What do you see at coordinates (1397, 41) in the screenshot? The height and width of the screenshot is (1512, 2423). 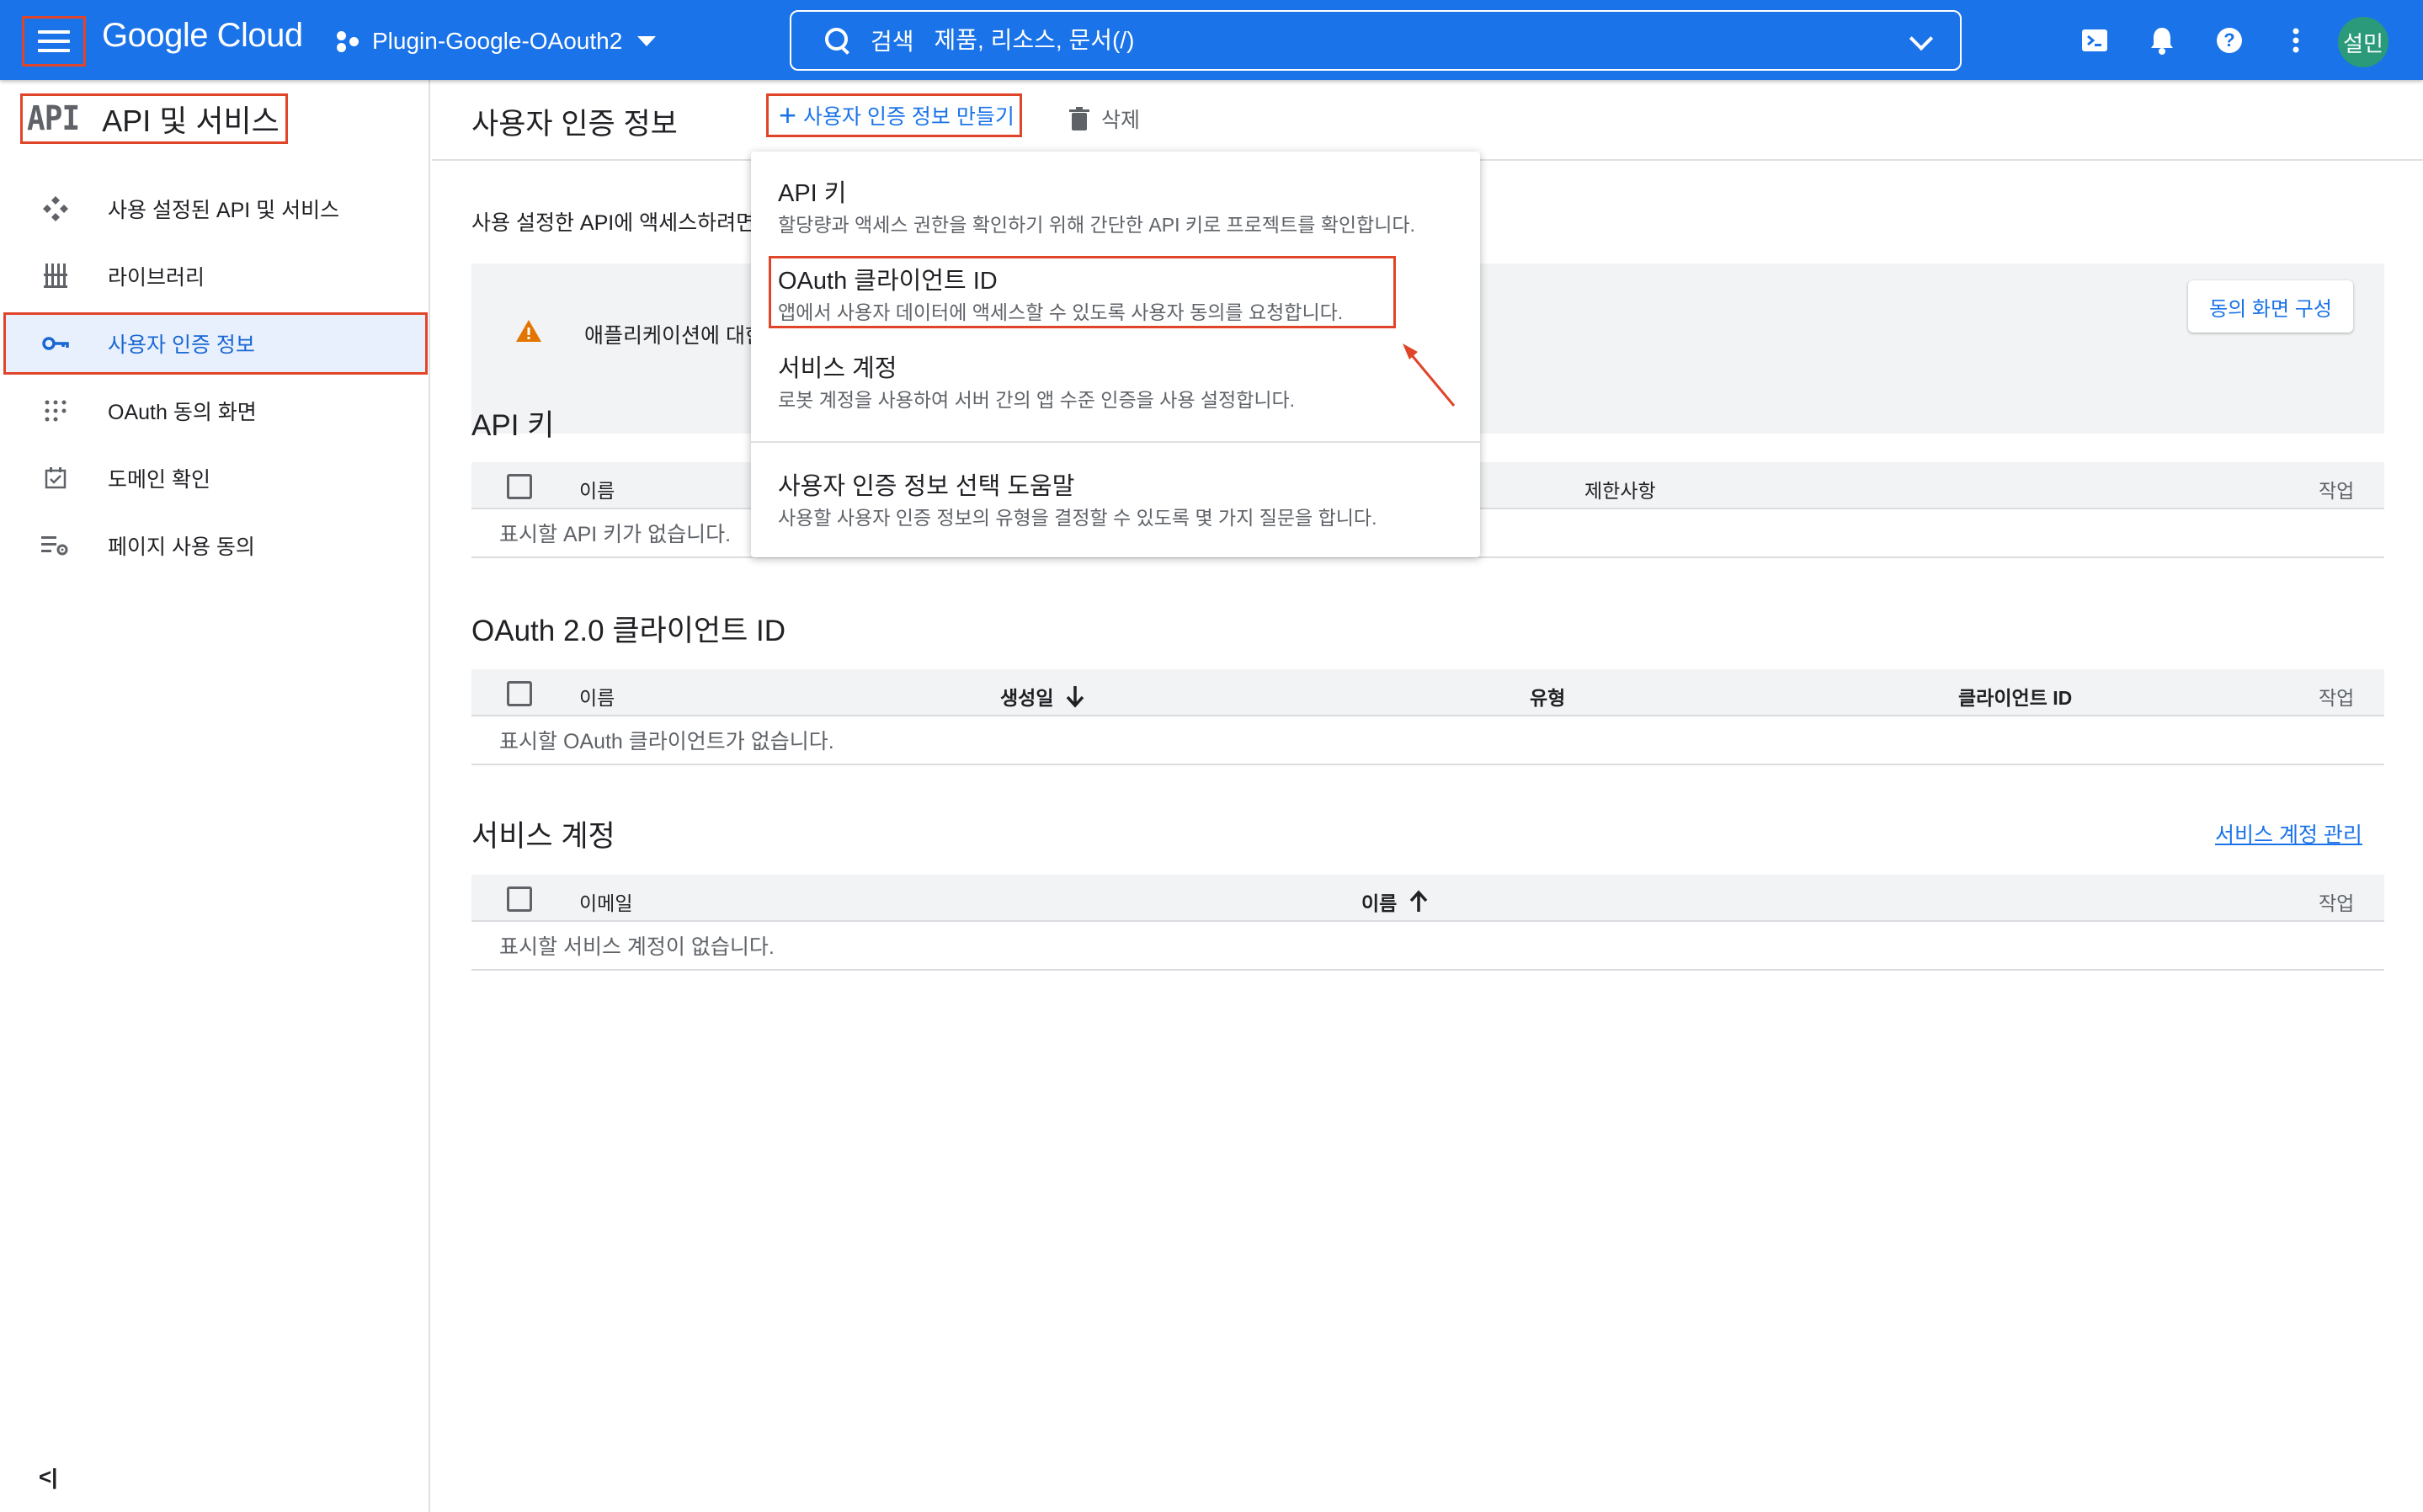 I see `search-input` at bounding box center [1397, 41].